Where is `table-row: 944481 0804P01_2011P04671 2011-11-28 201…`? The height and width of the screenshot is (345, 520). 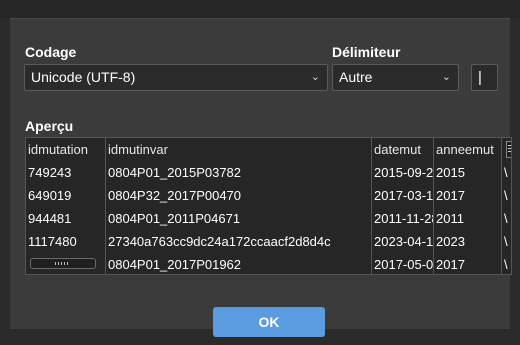 table-row: 944481 0804P01_2011P04671 2011-11-28 201… is located at coordinates (268, 218).